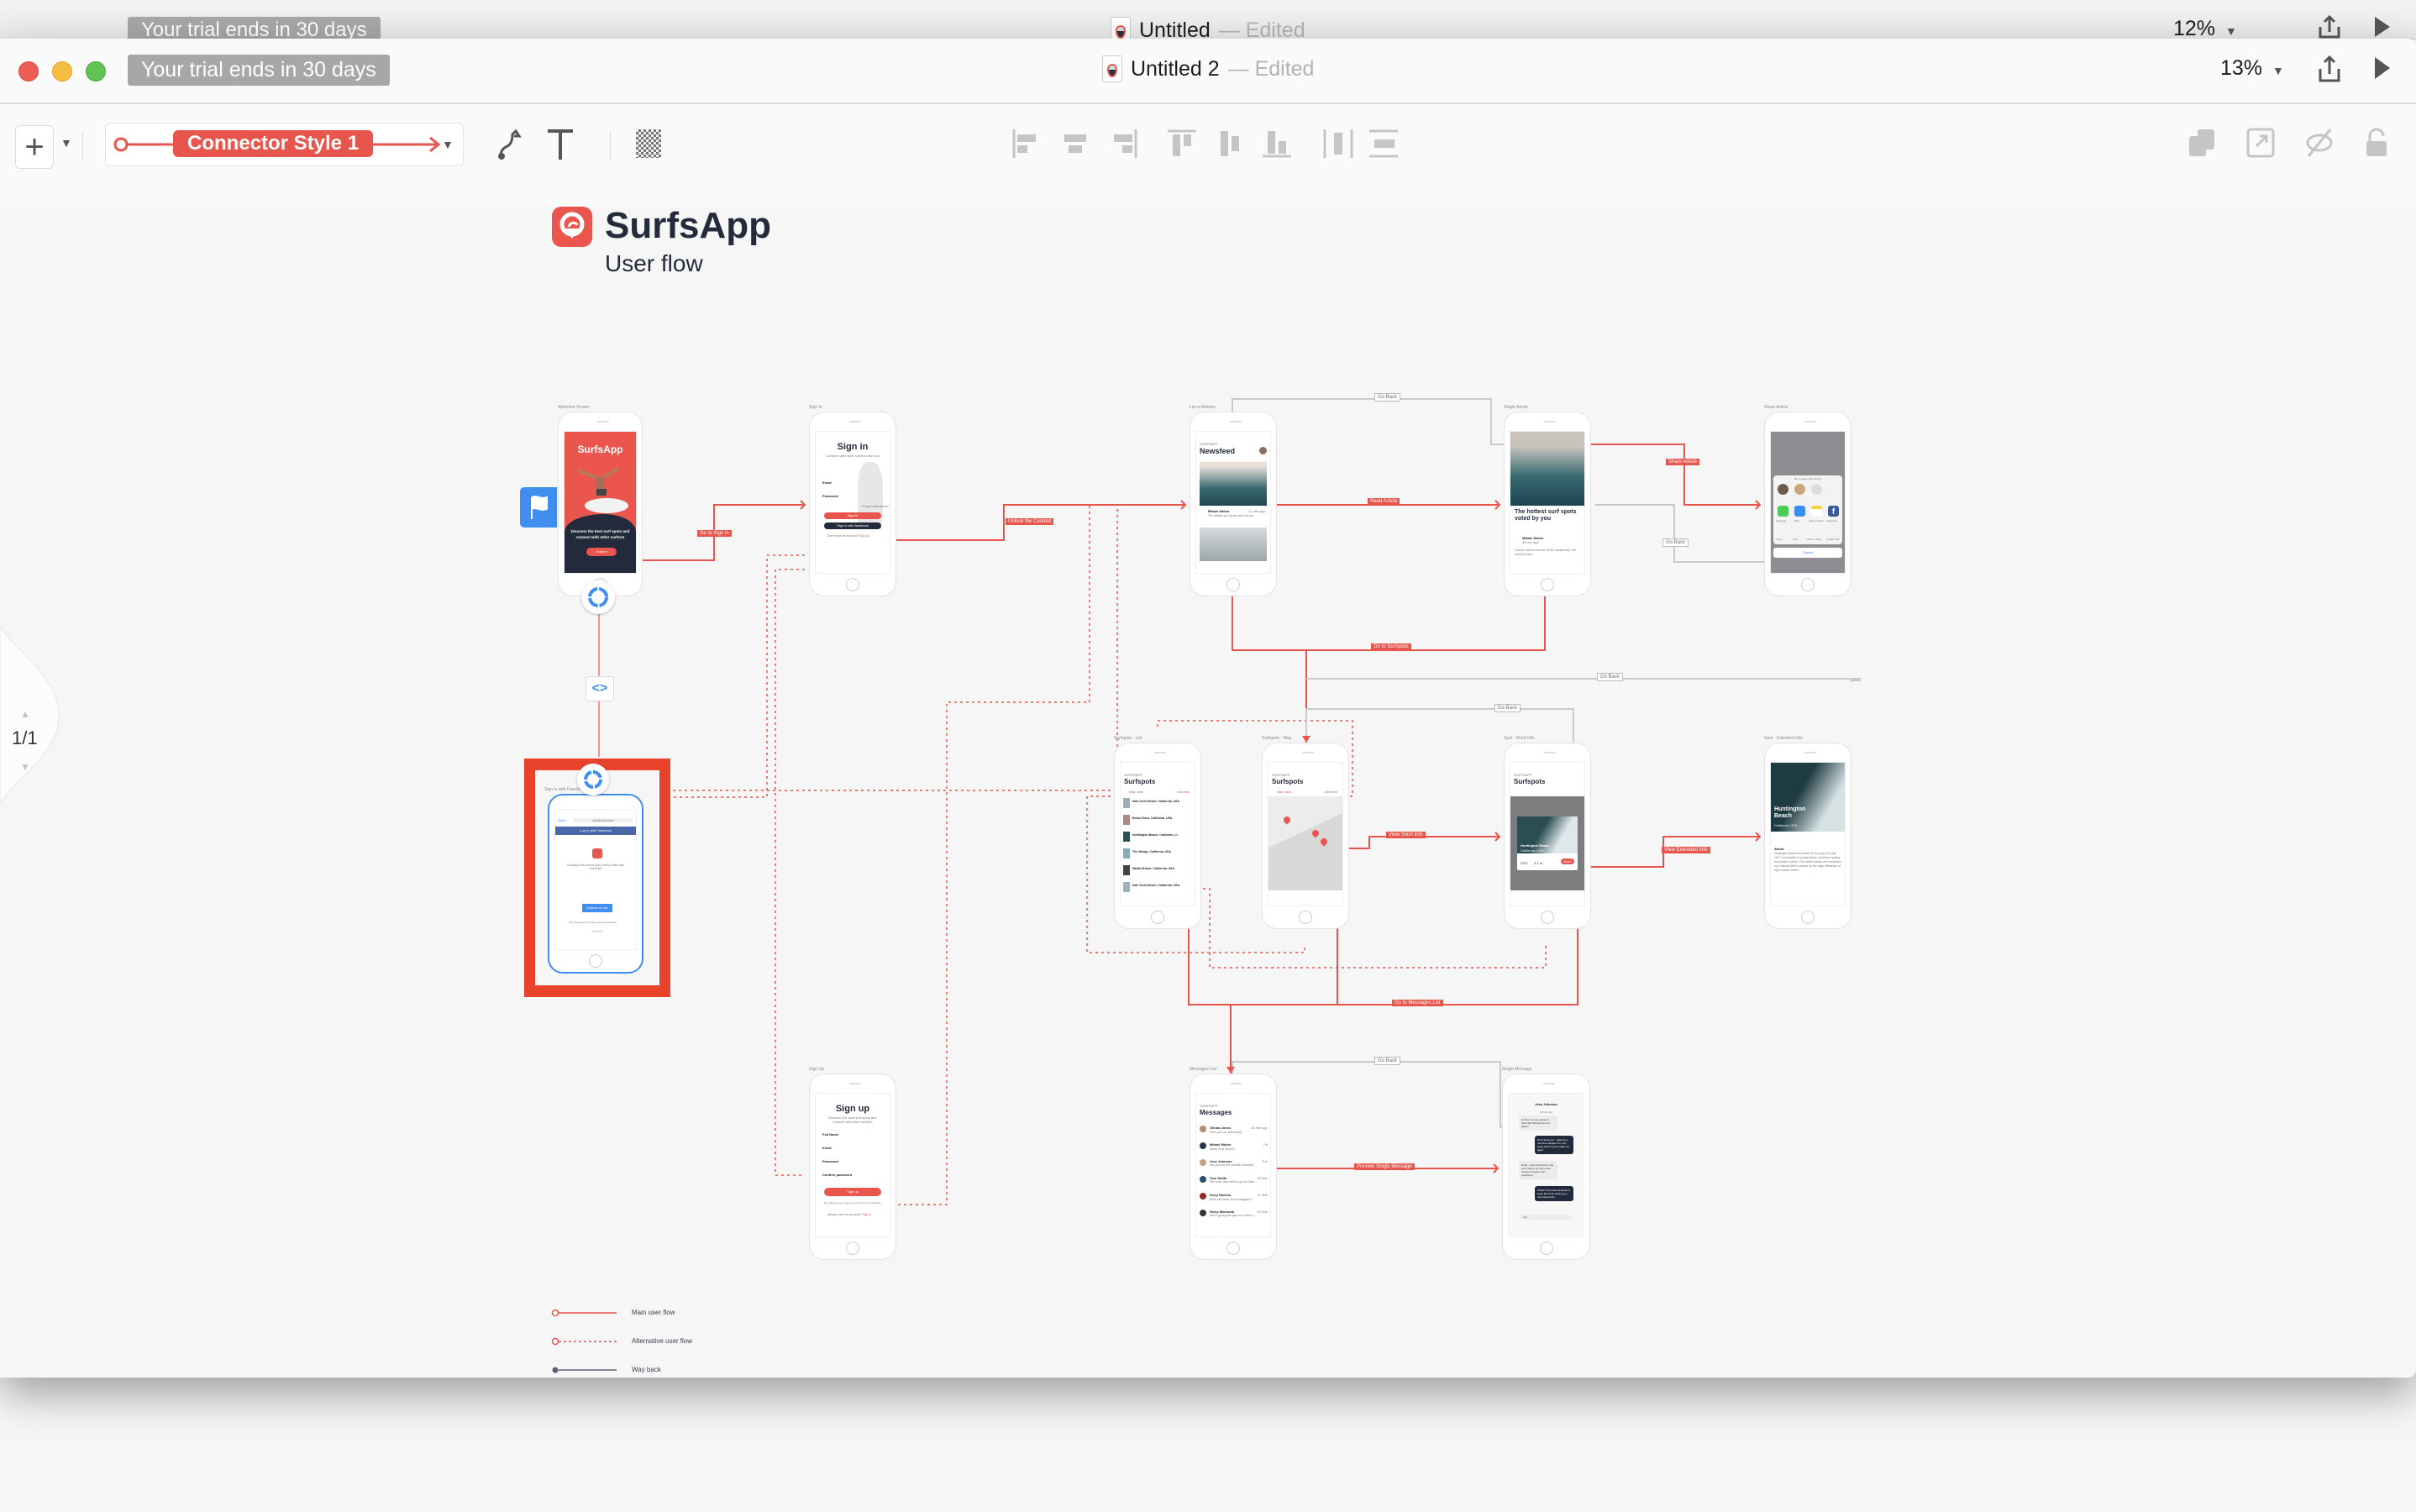  I want to click on spot-item: The Wedge, California, USA, so click(1151, 851).